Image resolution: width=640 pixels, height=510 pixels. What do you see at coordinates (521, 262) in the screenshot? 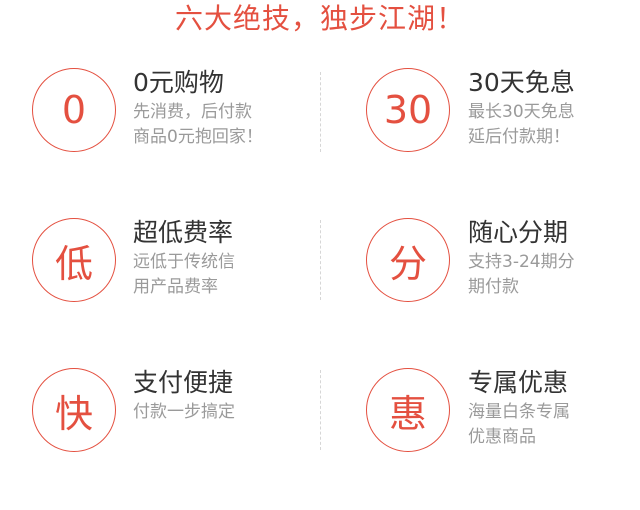
I see `feature-desc-line1: 支持3-24期分` at bounding box center [521, 262].